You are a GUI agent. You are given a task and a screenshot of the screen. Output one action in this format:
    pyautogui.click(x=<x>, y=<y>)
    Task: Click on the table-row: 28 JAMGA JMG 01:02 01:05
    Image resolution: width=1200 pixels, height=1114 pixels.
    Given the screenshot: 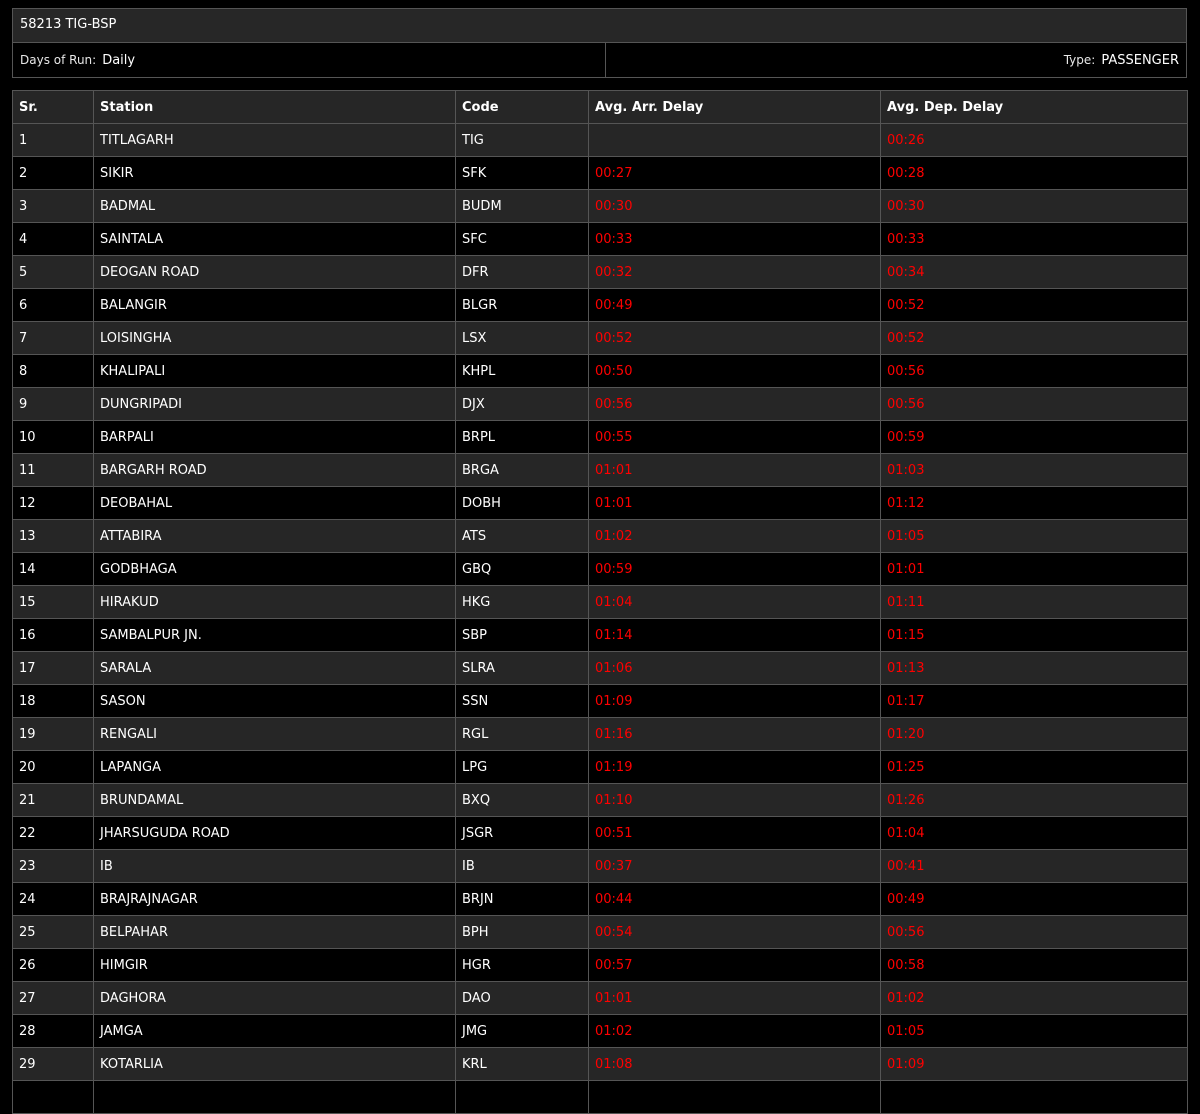 What is the action you would take?
    pyautogui.click(x=600, y=1031)
    